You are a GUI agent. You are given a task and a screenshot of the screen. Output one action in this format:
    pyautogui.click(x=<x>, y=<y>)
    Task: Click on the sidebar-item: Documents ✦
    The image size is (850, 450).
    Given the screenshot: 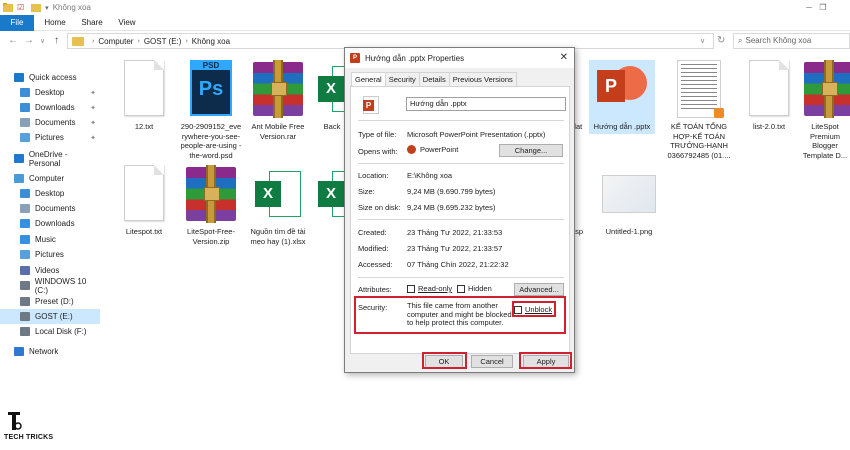 What is the action you would take?
    pyautogui.click(x=50, y=122)
    